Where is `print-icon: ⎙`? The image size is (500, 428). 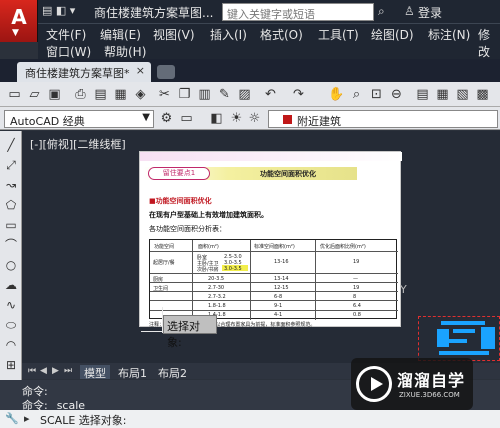 print-icon: ⎙ is located at coordinates (80, 94).